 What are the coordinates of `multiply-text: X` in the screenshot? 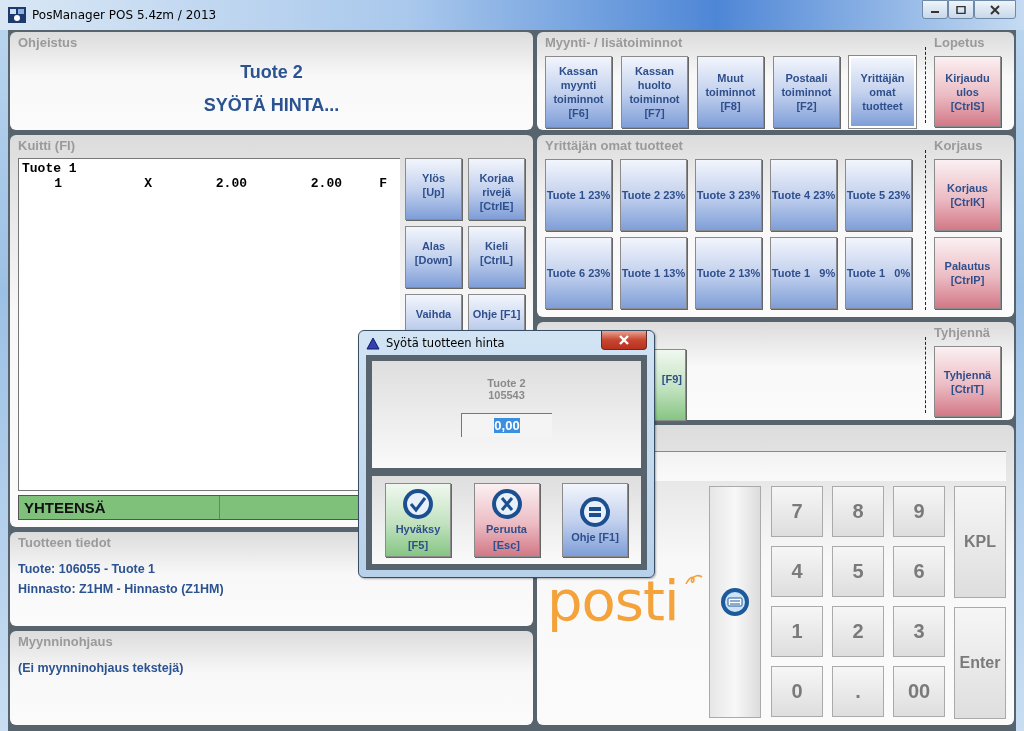 It's located at (147, 183).